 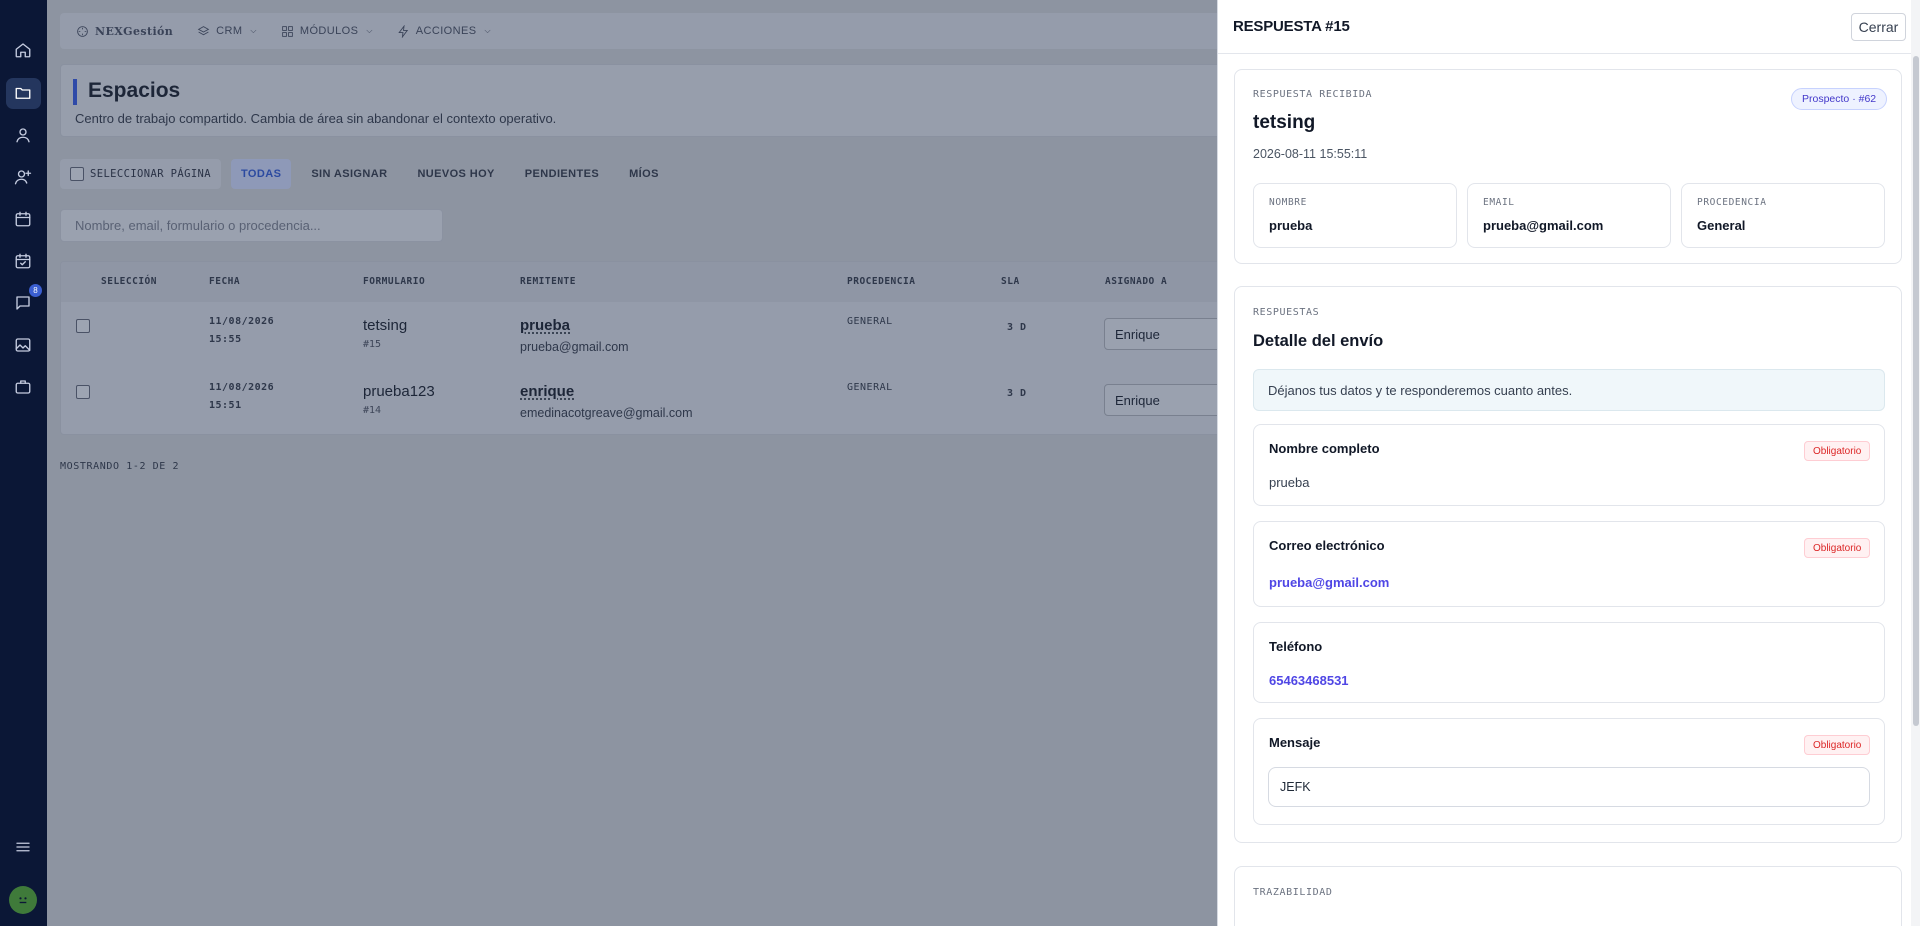 What do you see at coordinates (134, 90) in the screenshot?
I see `page-title: Espacios` at bounding box center [134, 90].